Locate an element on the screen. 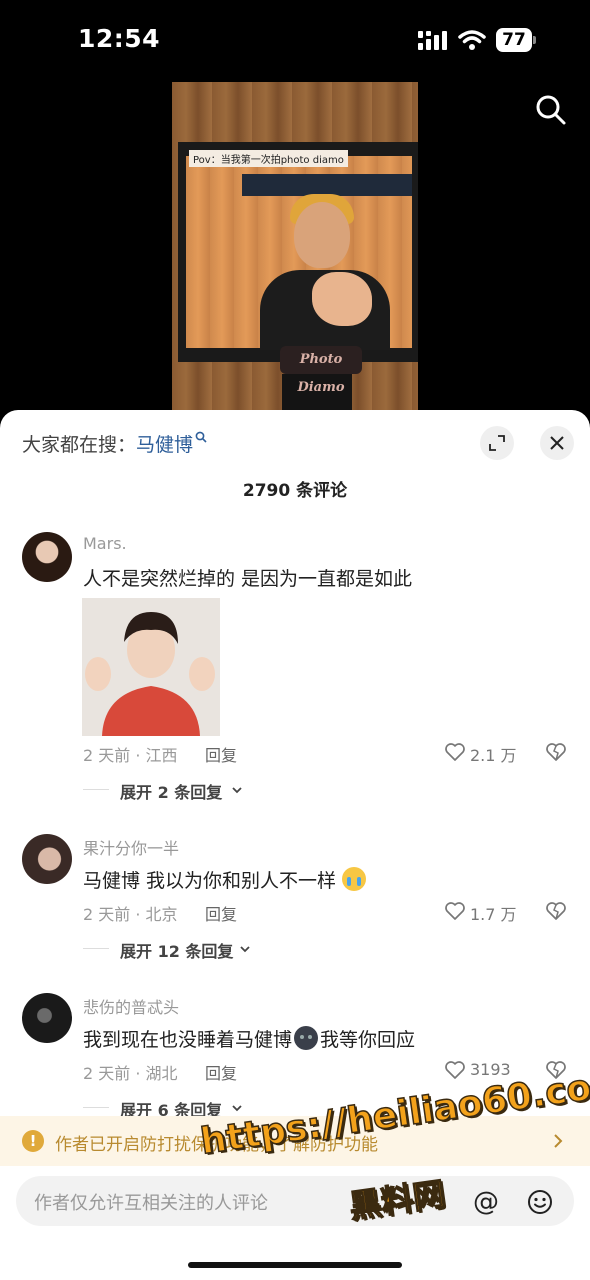  comment-meta: 2 天前 · 湖北 is located at coordinates (130, 1073).